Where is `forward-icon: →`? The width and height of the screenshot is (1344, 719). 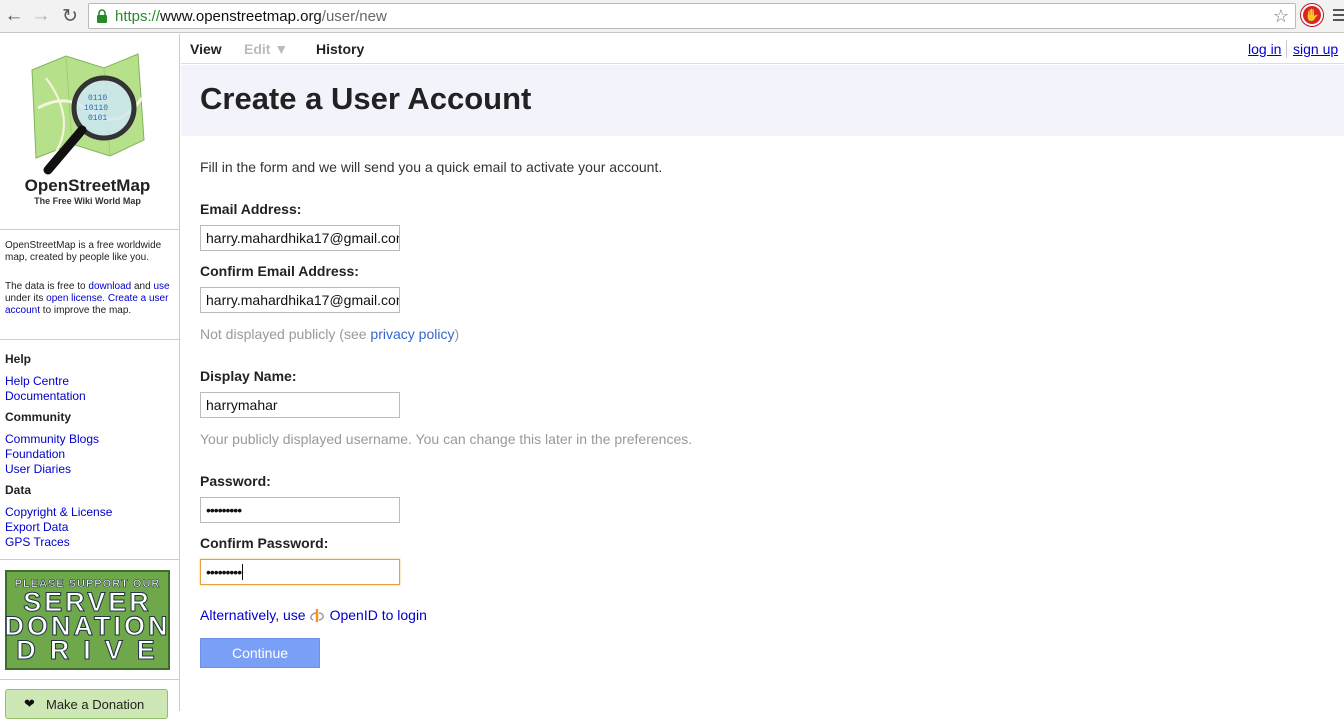 forward-icon: → is located at coordinates (41, 16).